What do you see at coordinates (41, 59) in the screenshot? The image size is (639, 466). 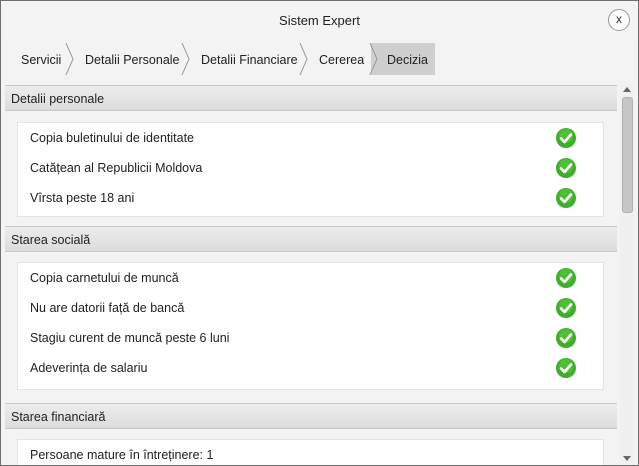 I see `breadcrumb-servicii: Servicii` at bounding box center [41, 59].